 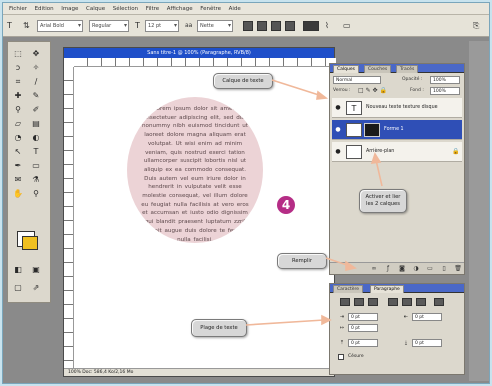 I want to click on justify-all-button, so click(x=439, y=302).